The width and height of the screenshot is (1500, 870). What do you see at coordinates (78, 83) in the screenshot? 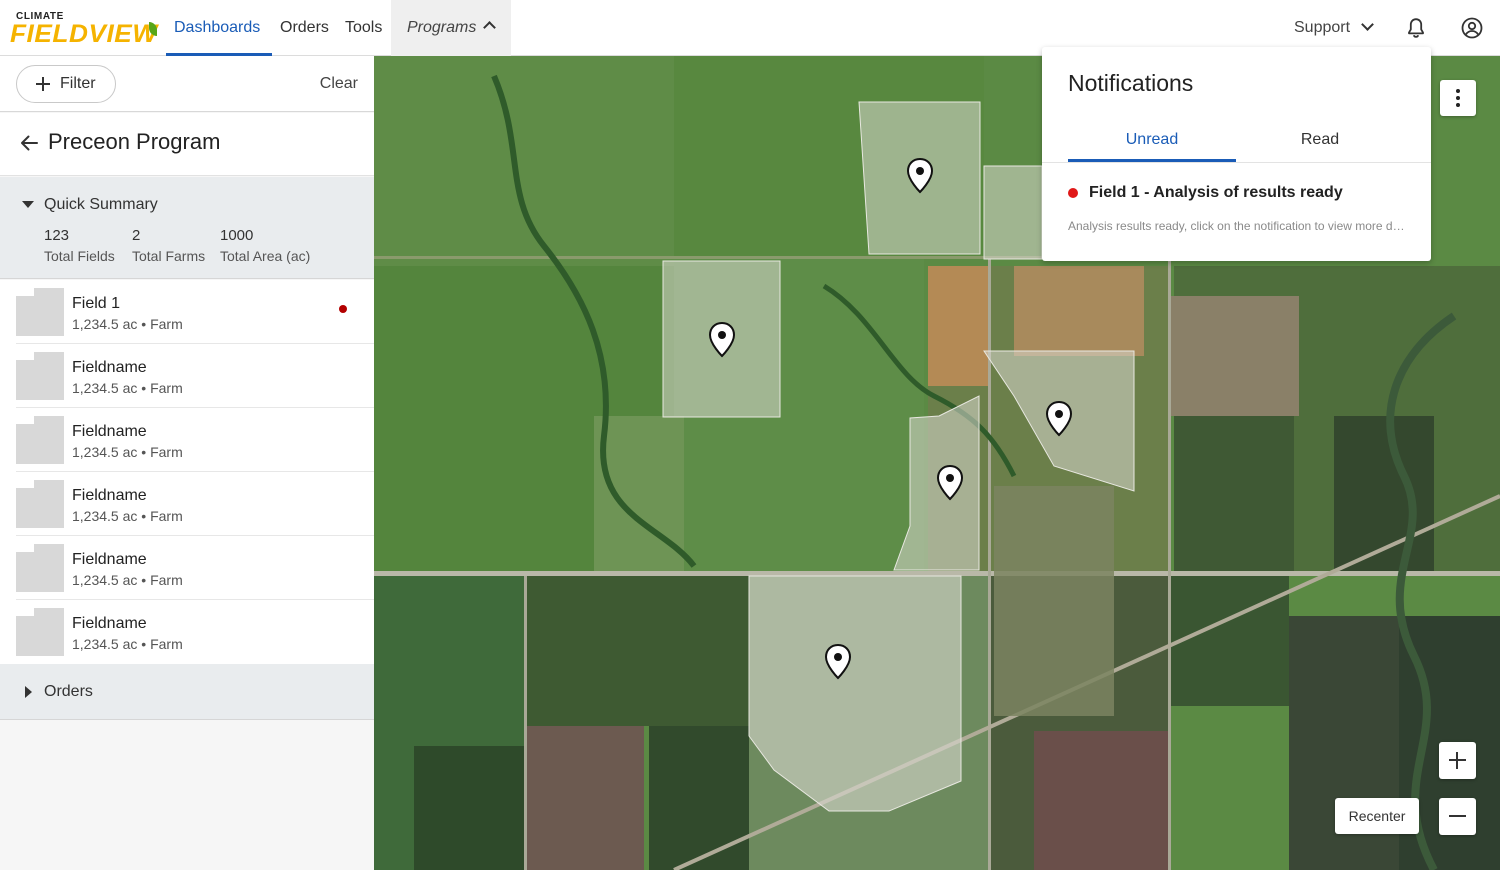
I see `filter-button-label: Filter` at bounding box center [78, 83].